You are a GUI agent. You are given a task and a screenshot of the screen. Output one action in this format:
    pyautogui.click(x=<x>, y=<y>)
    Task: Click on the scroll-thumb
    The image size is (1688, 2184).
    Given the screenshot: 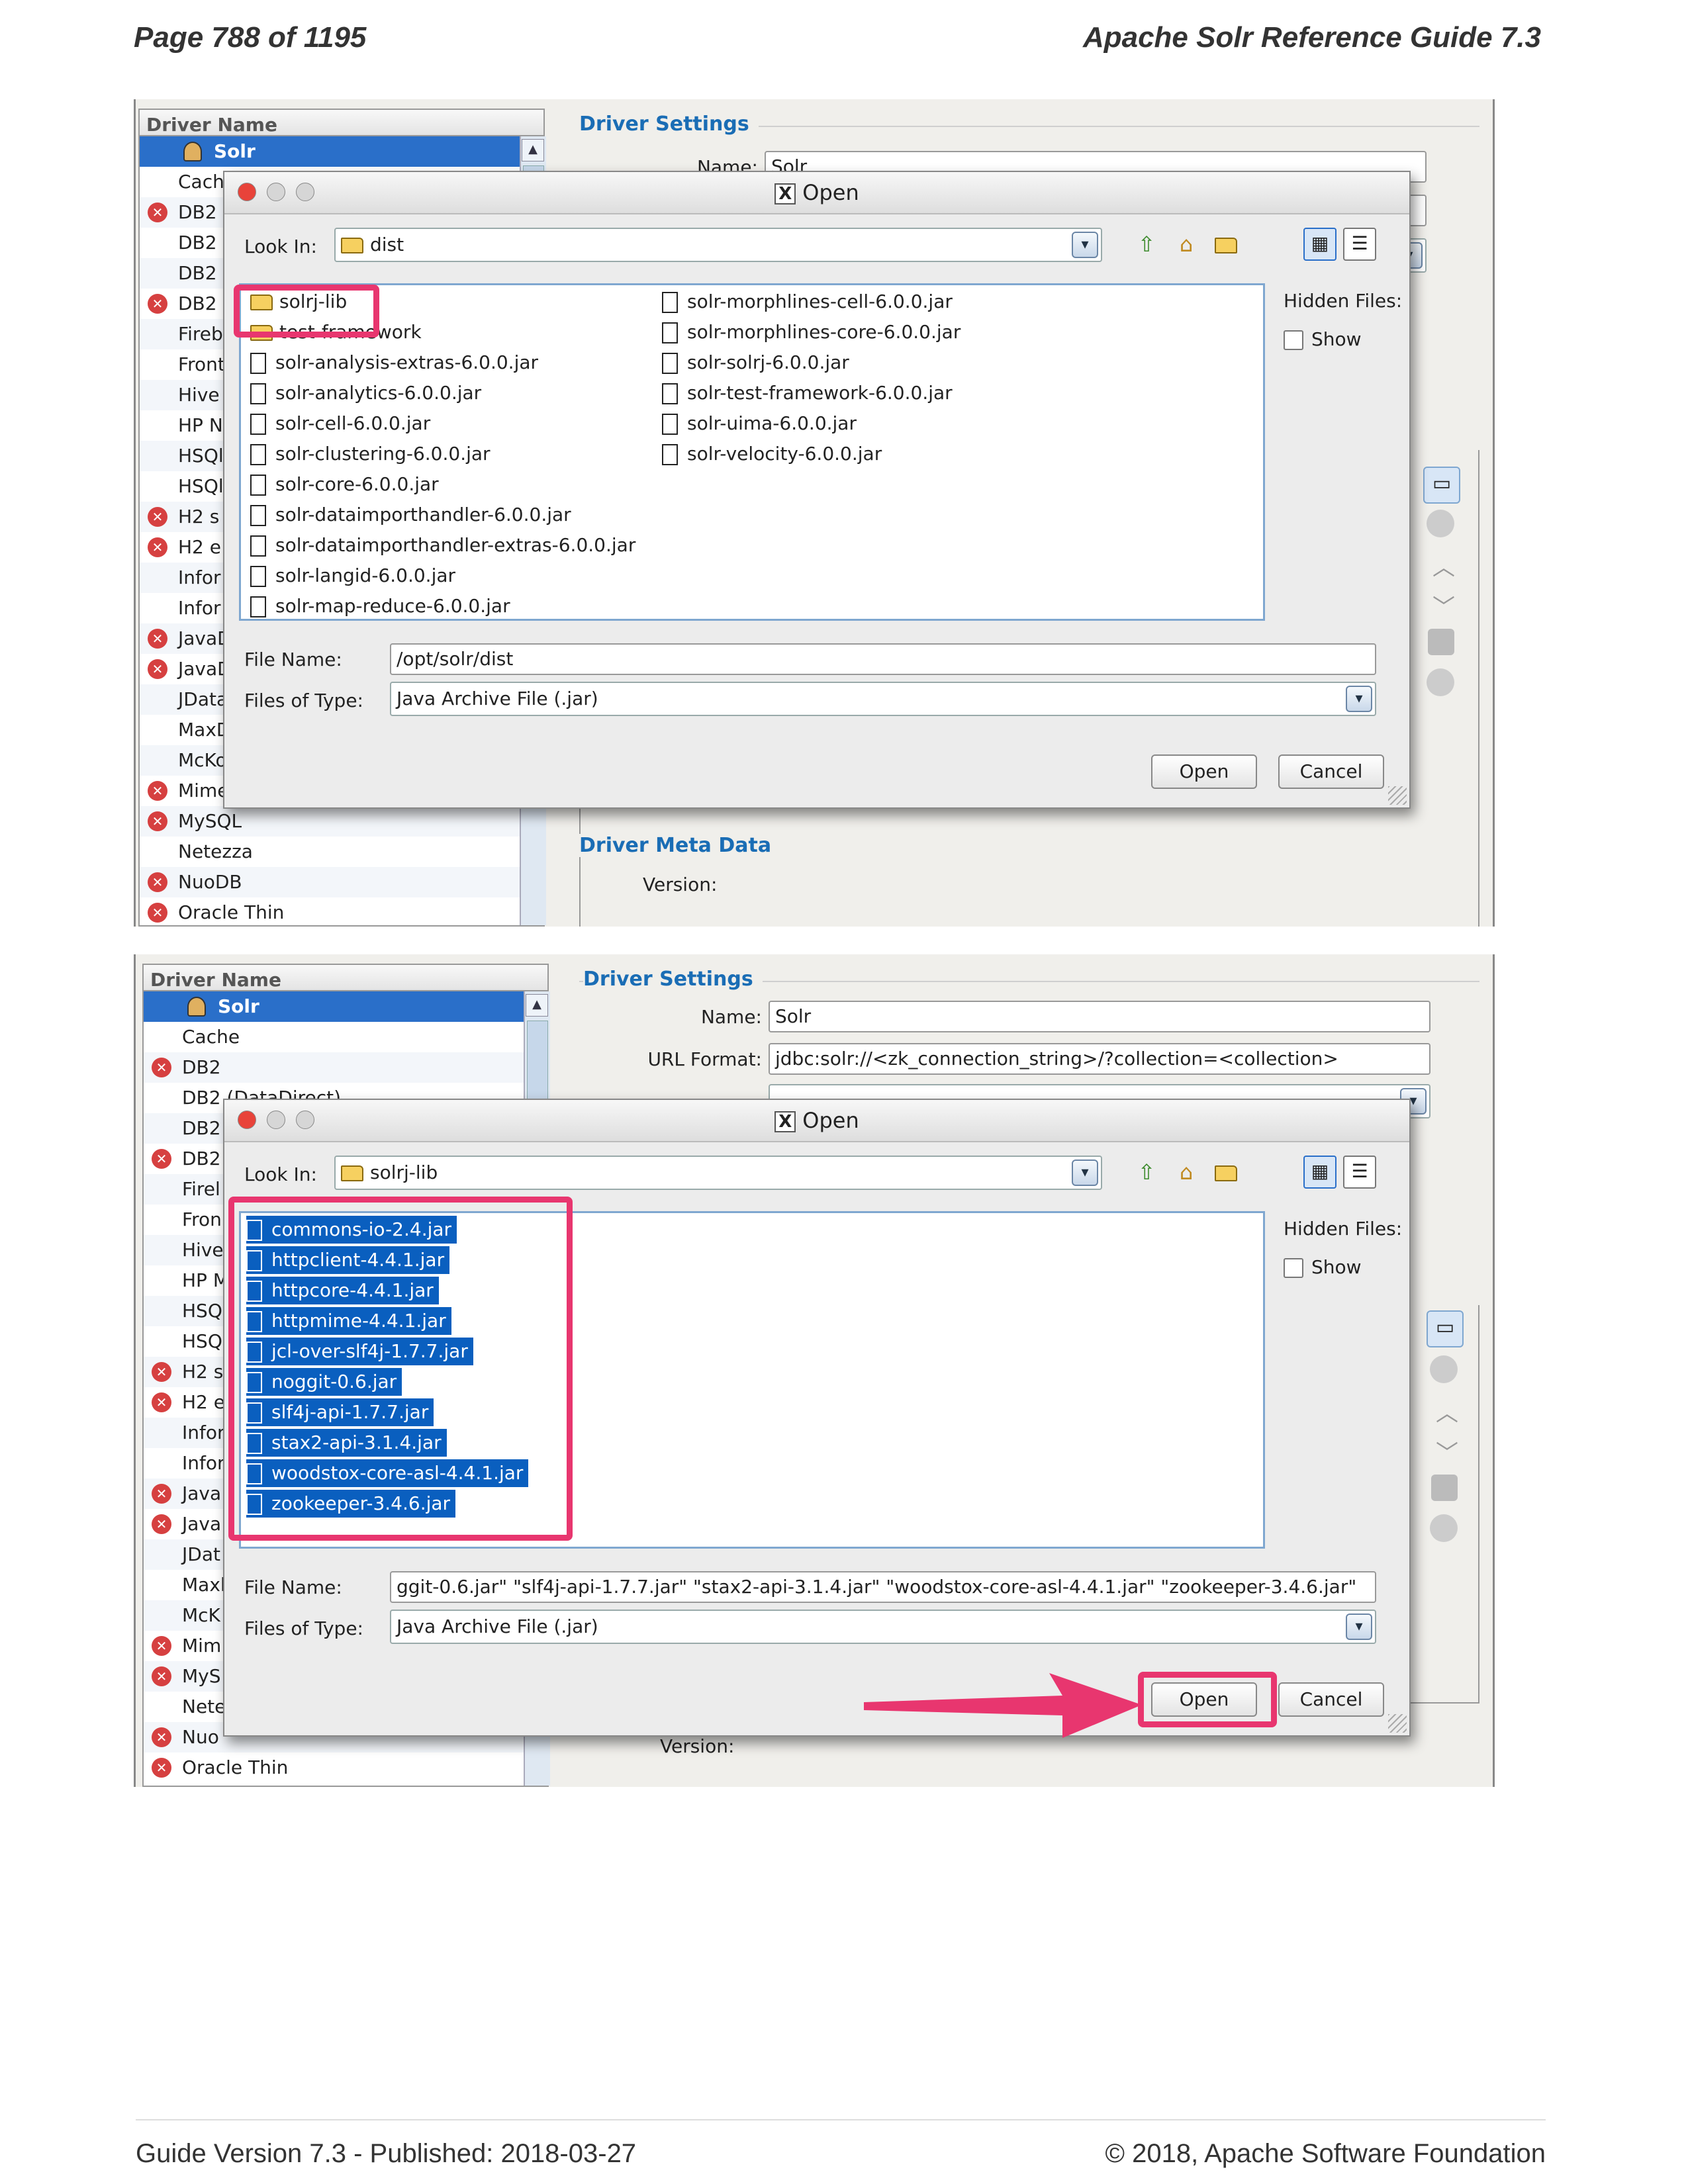 What is the action you would take?
    pyautogui.click(x=537, y=1061)
    